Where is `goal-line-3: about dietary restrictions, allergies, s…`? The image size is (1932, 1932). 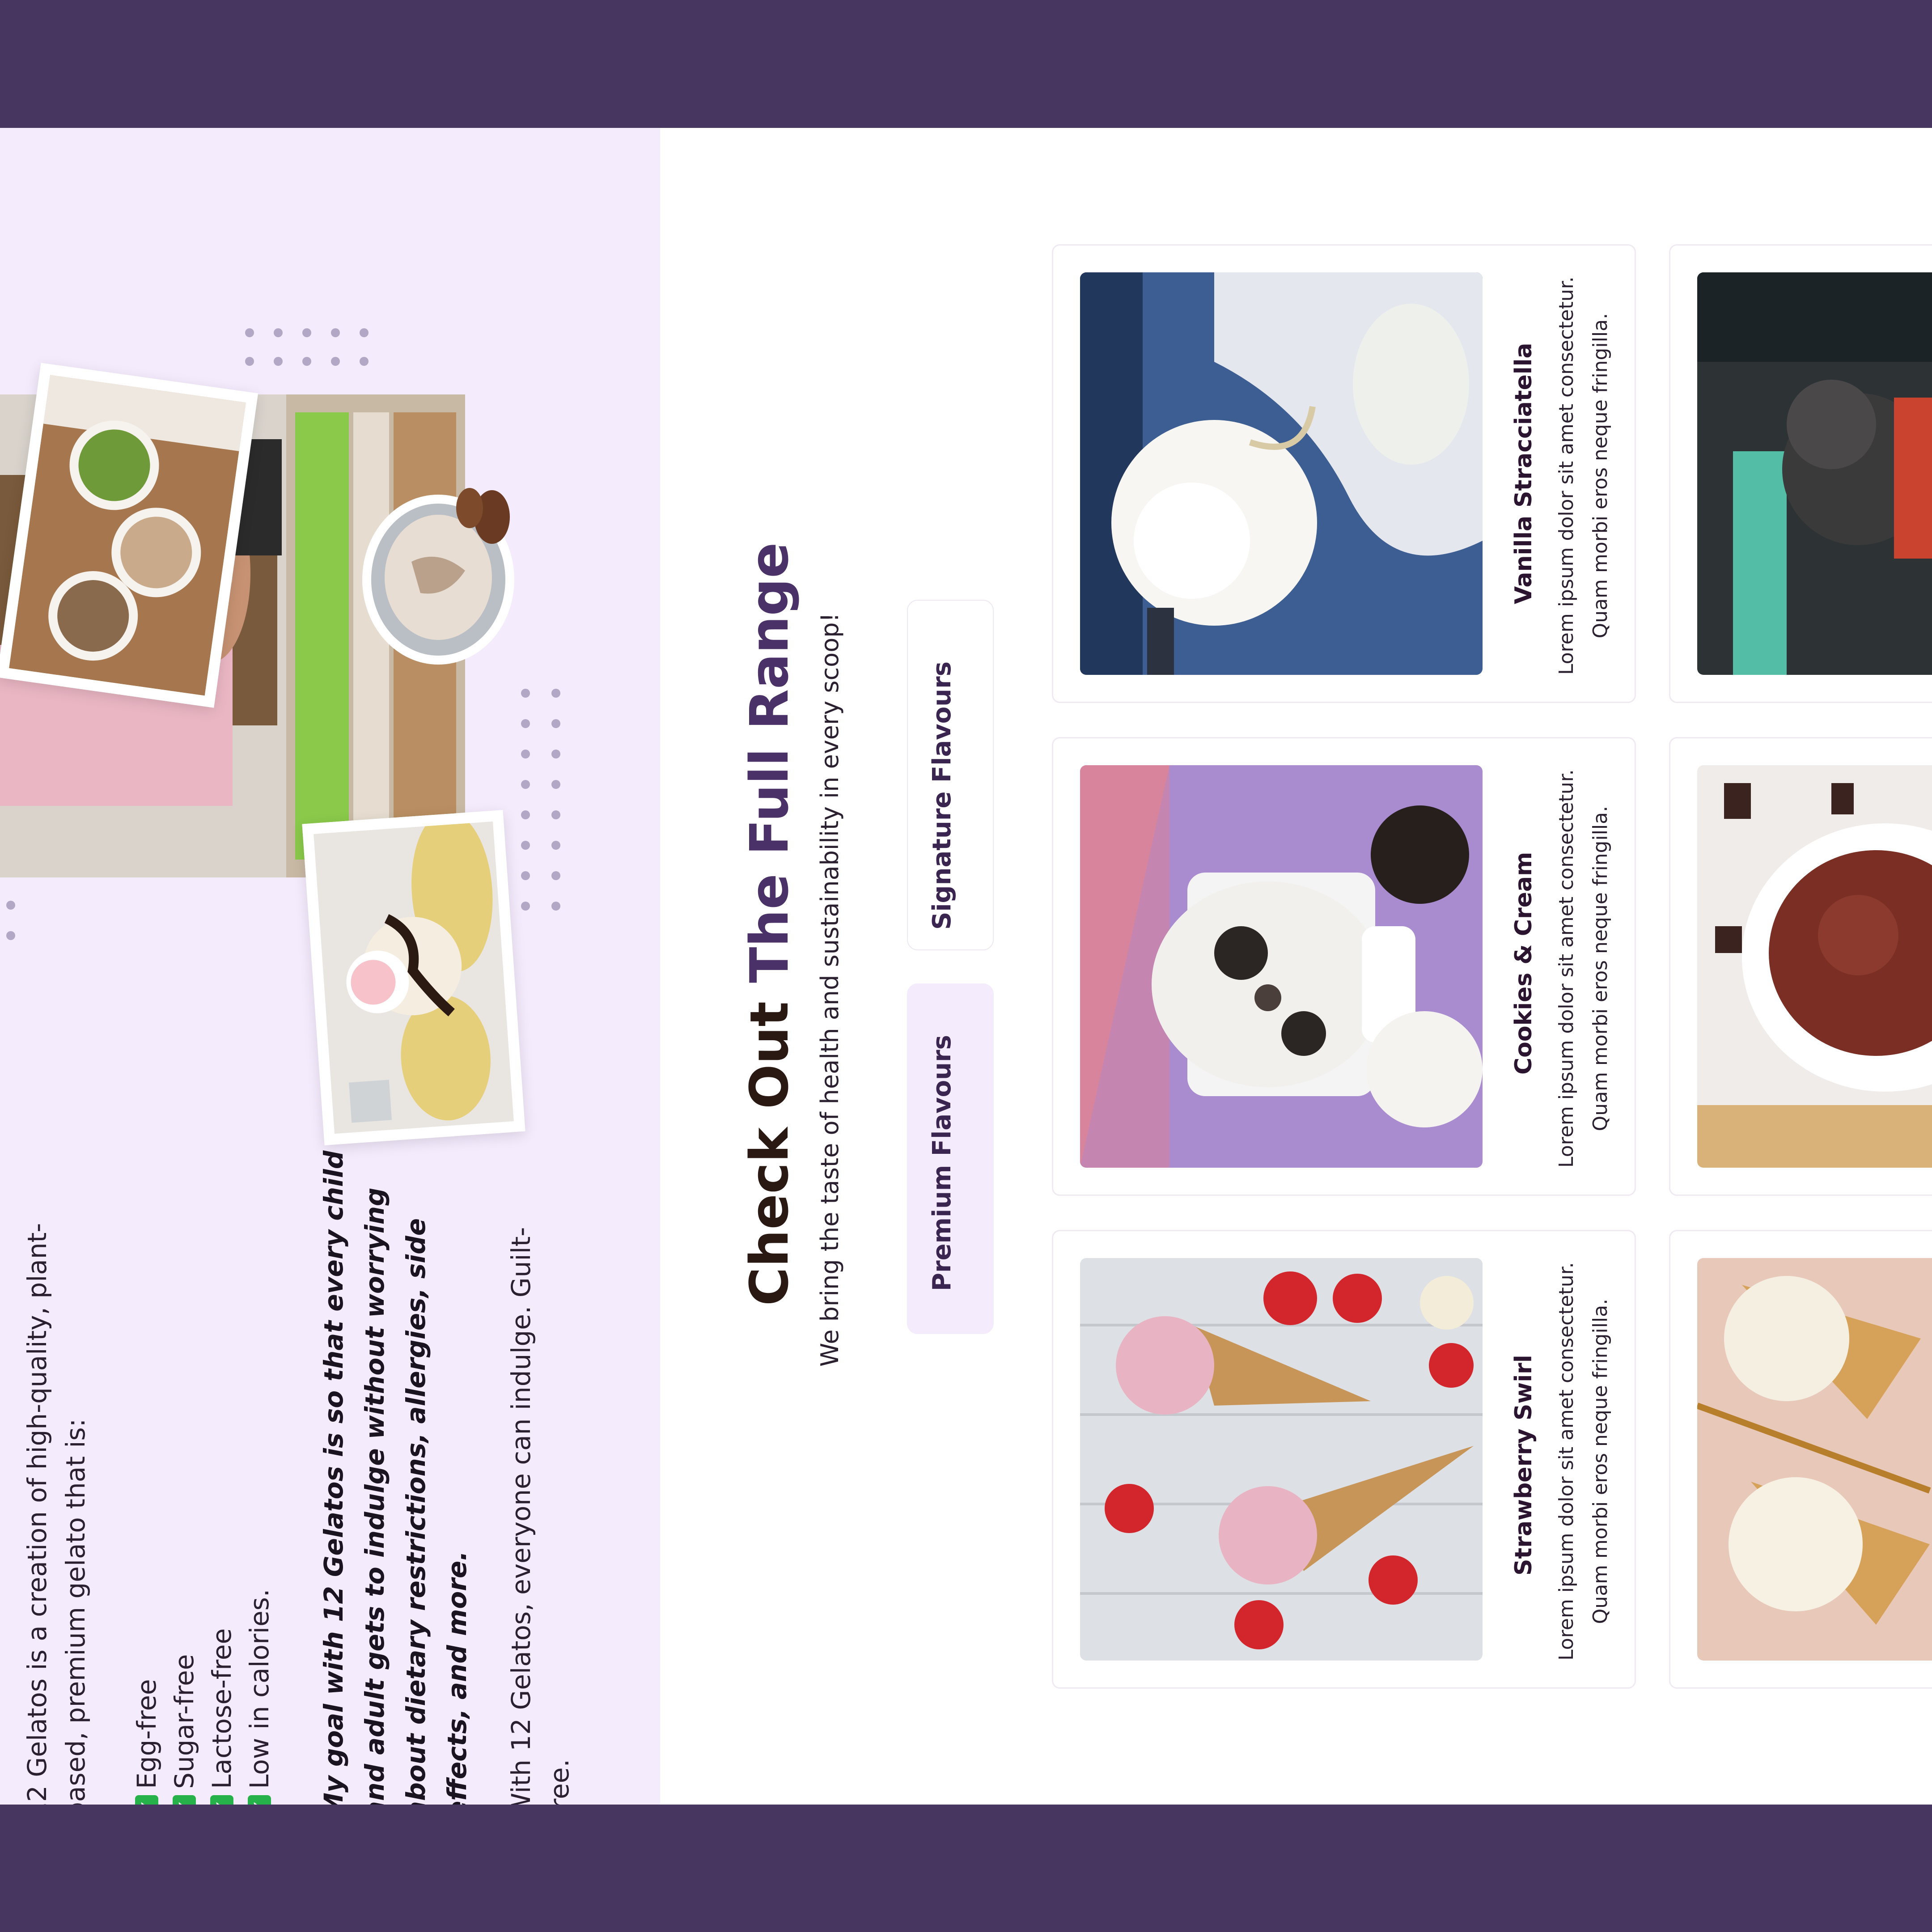 goal-line-3: about dietary restrictions, allergies, s… is located at coordinates (416, 1511).